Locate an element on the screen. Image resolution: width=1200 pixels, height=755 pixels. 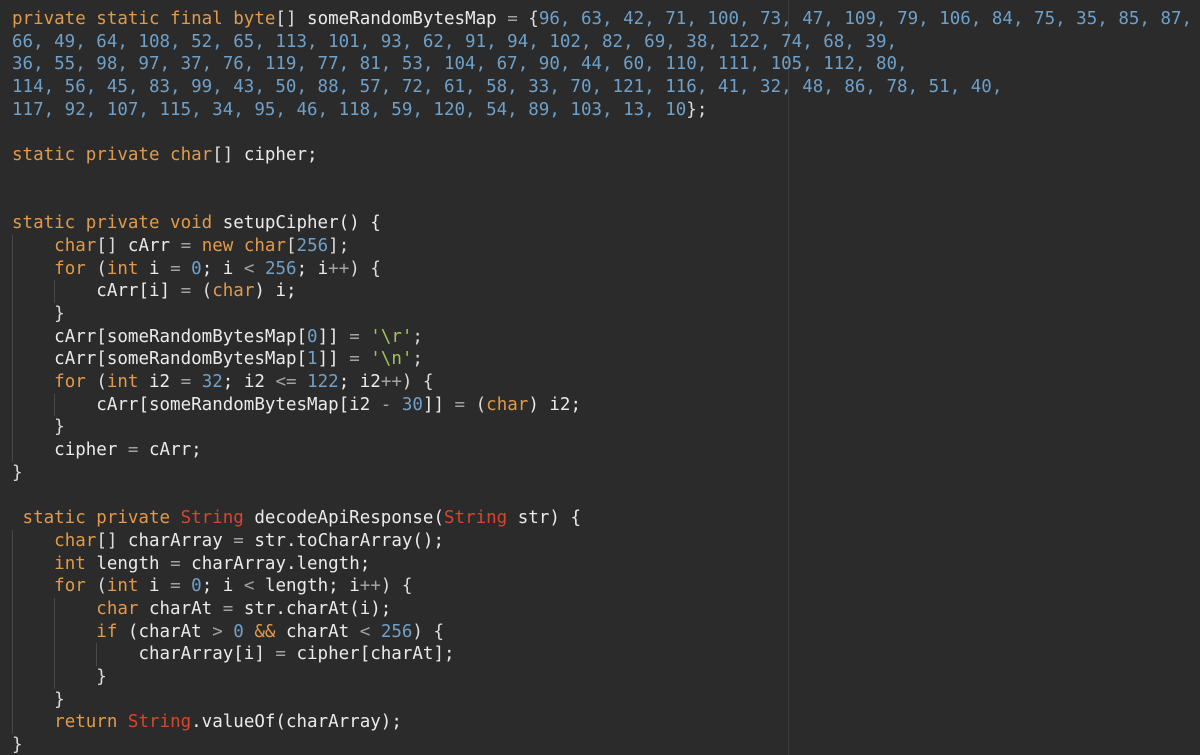
code-line: static private char[] cipher; is located at coordinates (602, 155).